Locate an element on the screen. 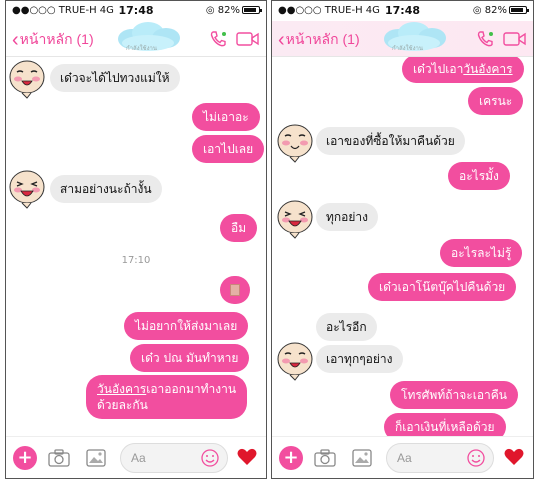 Image resolution: width=539 pixels, height=479 pixels. timestamp: 17:10 is located at coordinates (136, 260).